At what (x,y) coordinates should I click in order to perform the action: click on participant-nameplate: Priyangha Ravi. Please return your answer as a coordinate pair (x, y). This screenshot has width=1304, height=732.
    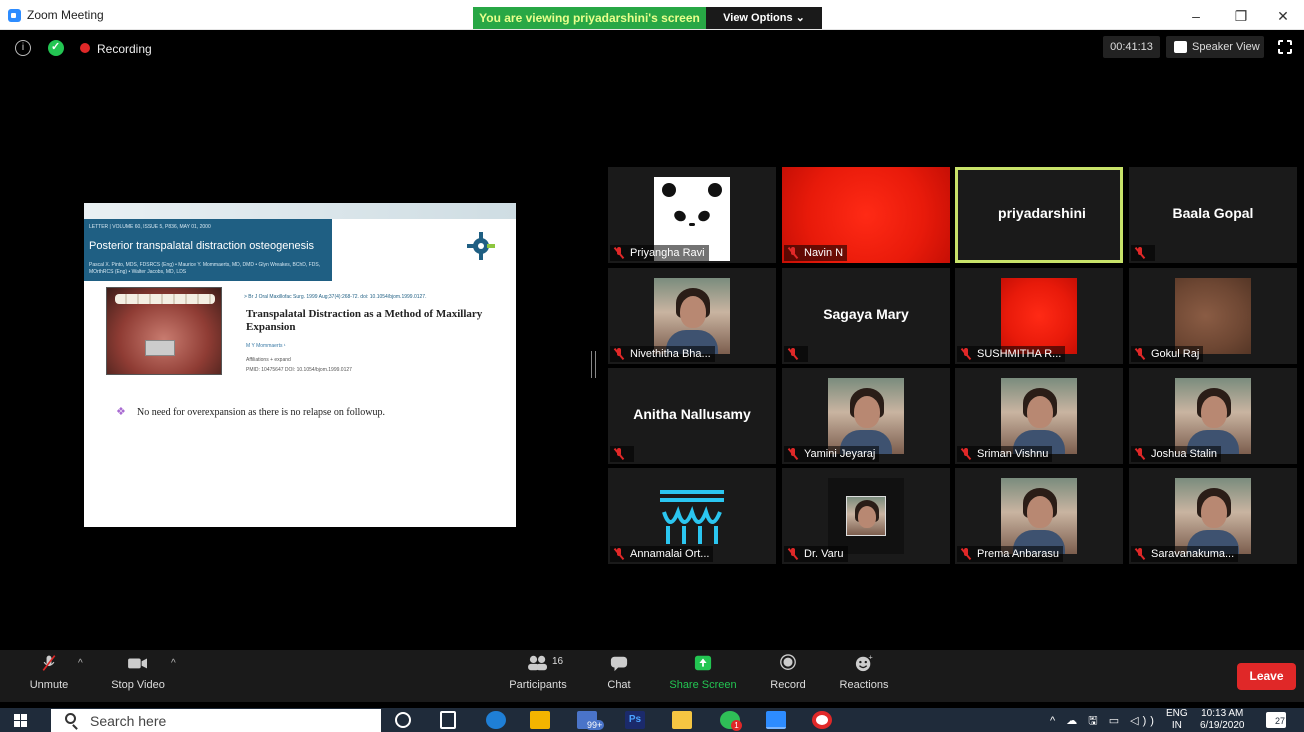
    Looking at the image, I should click on (659, 253).